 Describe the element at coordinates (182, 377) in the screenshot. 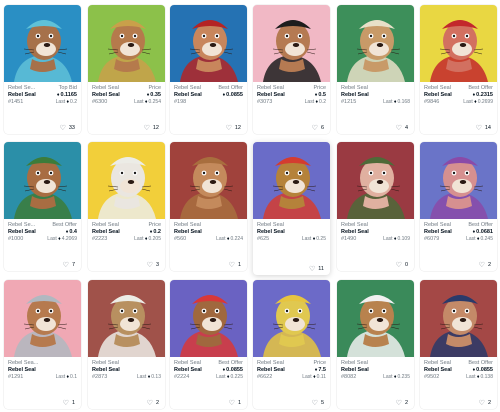

I see `token-id: #2224` at that location.